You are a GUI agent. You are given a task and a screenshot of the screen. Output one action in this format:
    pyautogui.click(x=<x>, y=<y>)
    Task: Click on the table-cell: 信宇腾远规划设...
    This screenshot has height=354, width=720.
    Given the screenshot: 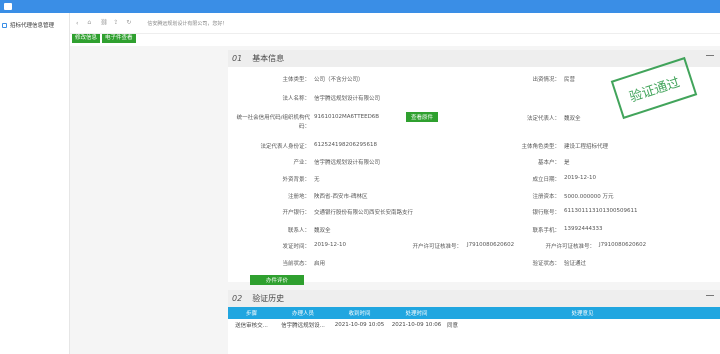 What is the action you would take?
    pyautogui.click(x=303, y=326)
    